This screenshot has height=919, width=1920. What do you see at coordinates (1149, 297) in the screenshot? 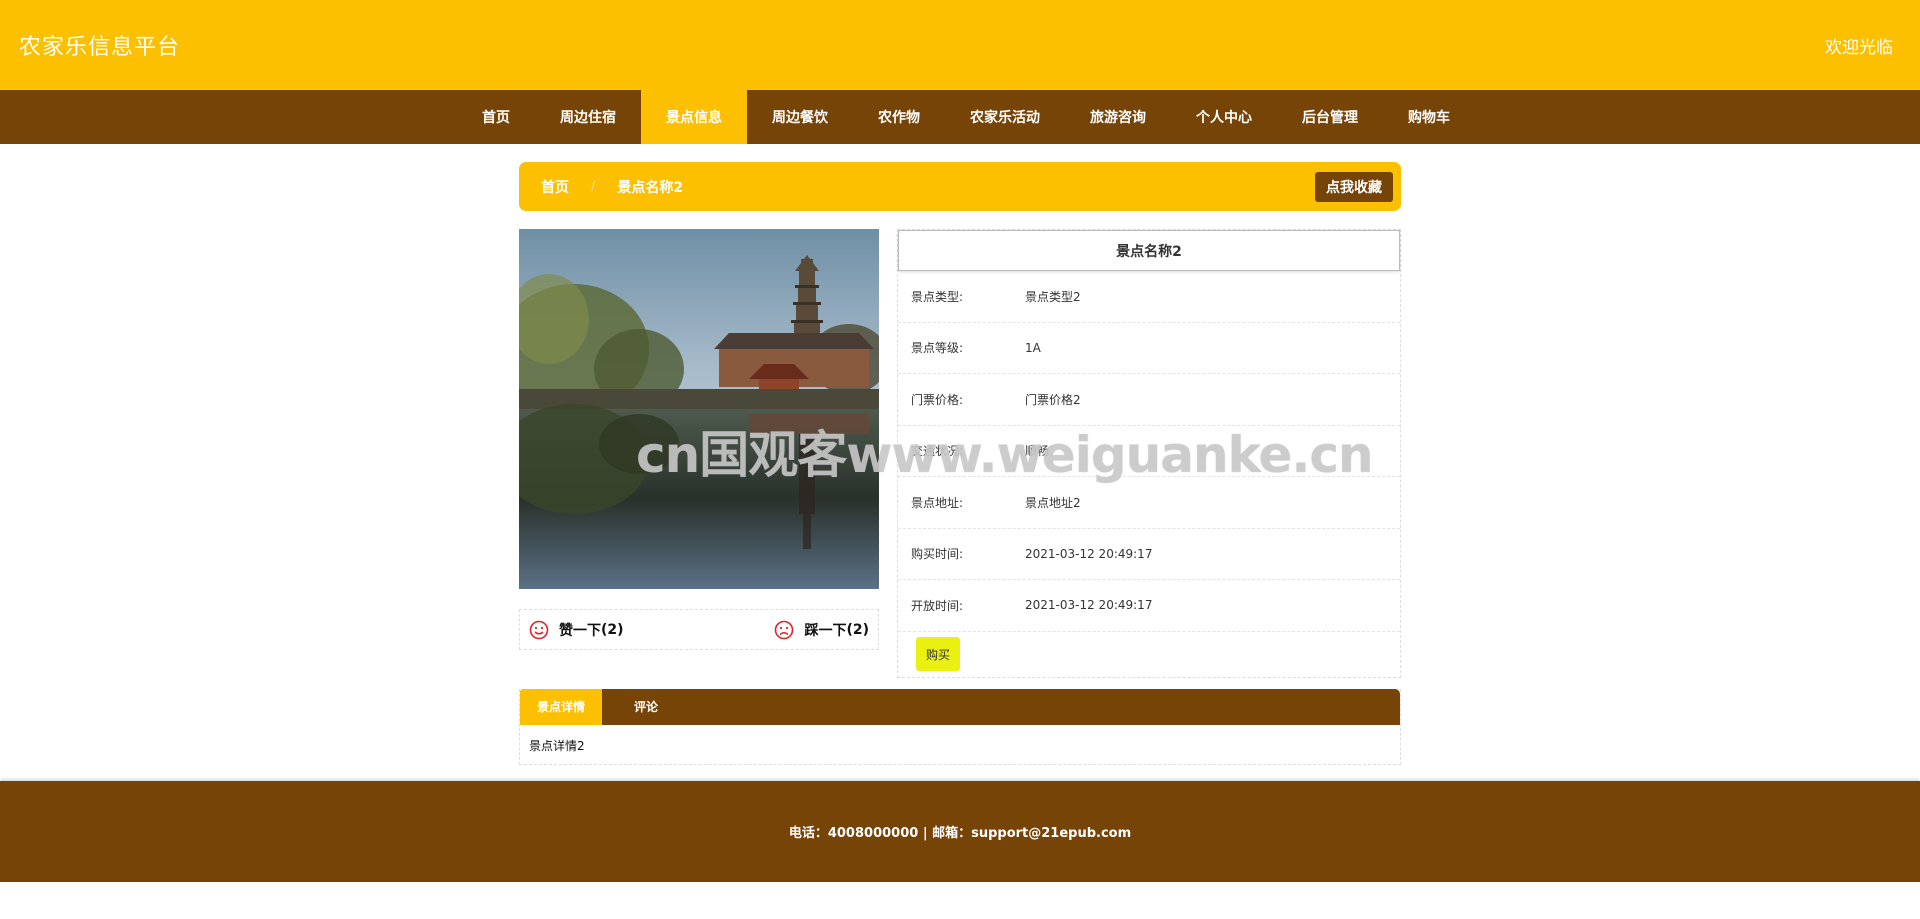
I see `info-row-type: 景点类型: 景点类型2` at bounding box center [1149, 297].